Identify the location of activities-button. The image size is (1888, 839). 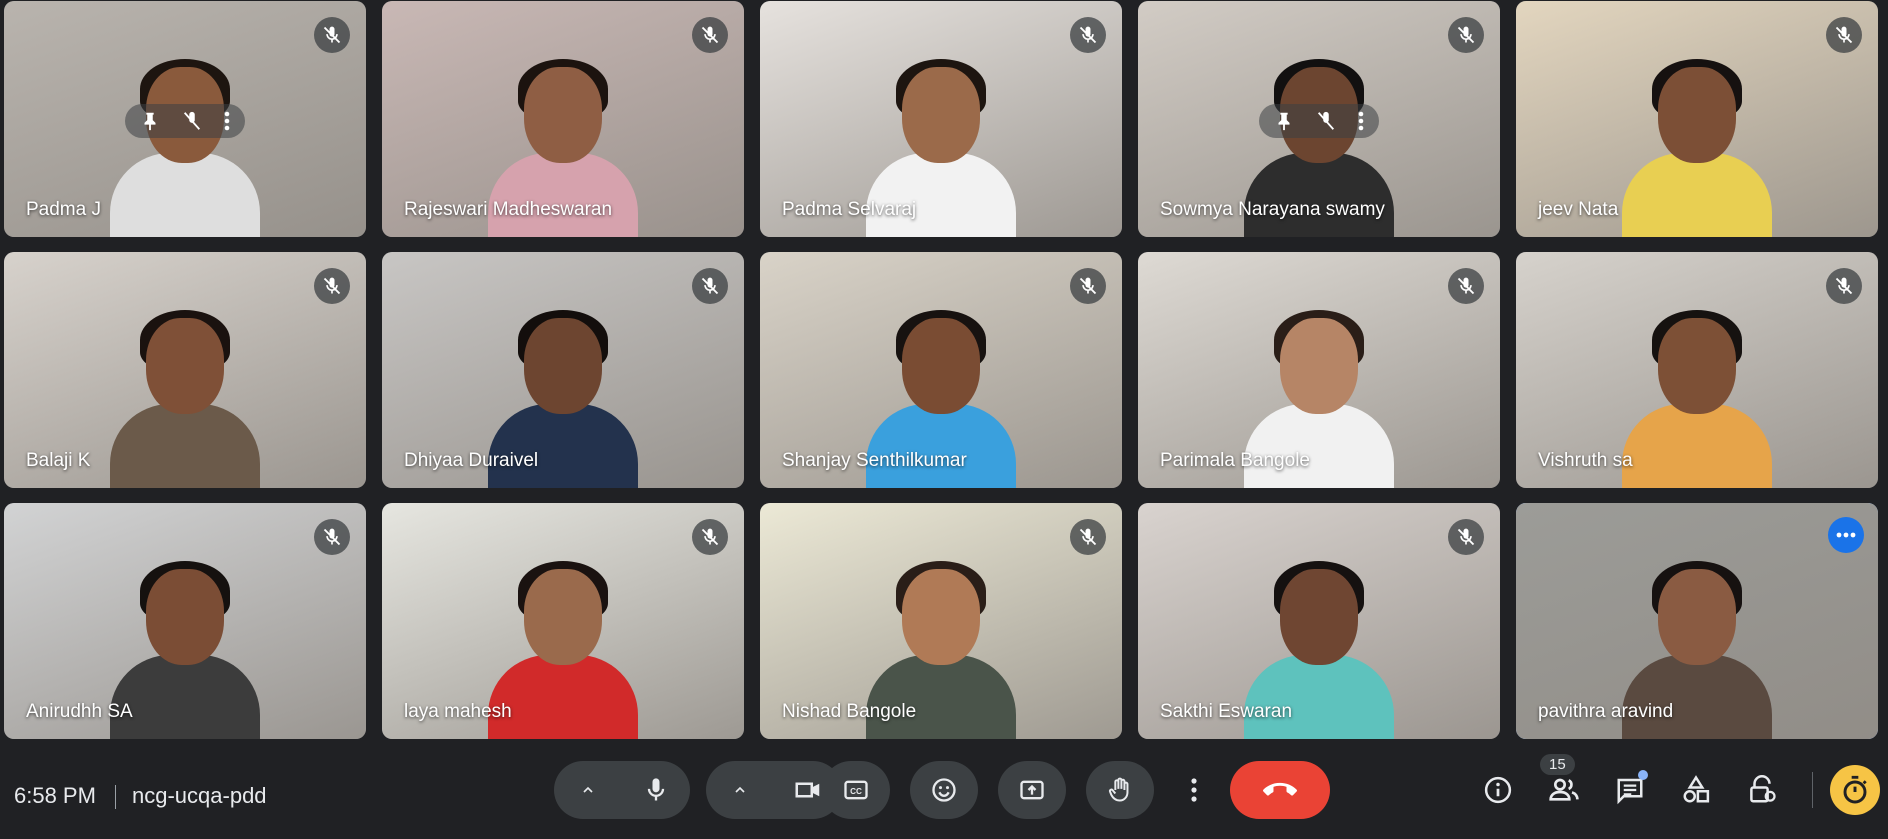
(1696, 790).